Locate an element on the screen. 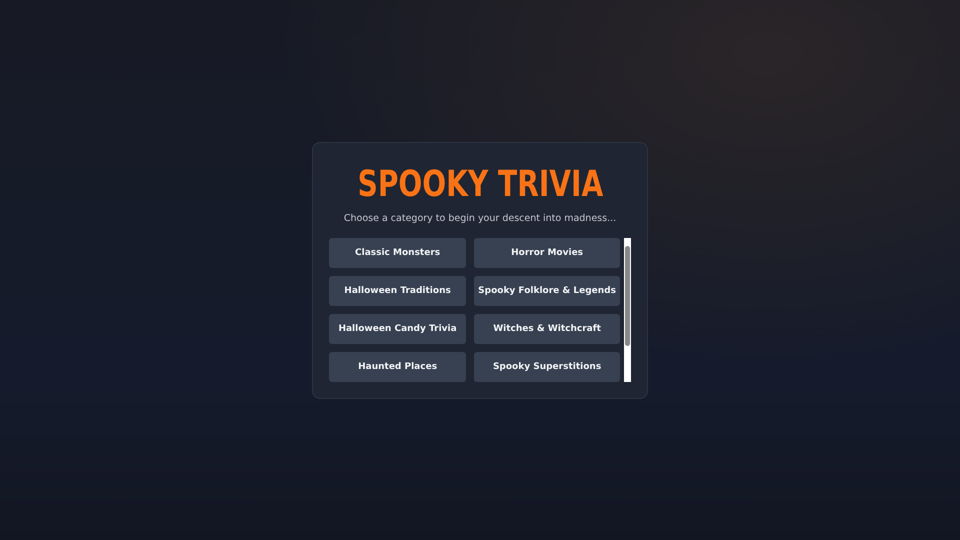  category-button: Halloween Candy Trivia is located at coordinates (397, 329).